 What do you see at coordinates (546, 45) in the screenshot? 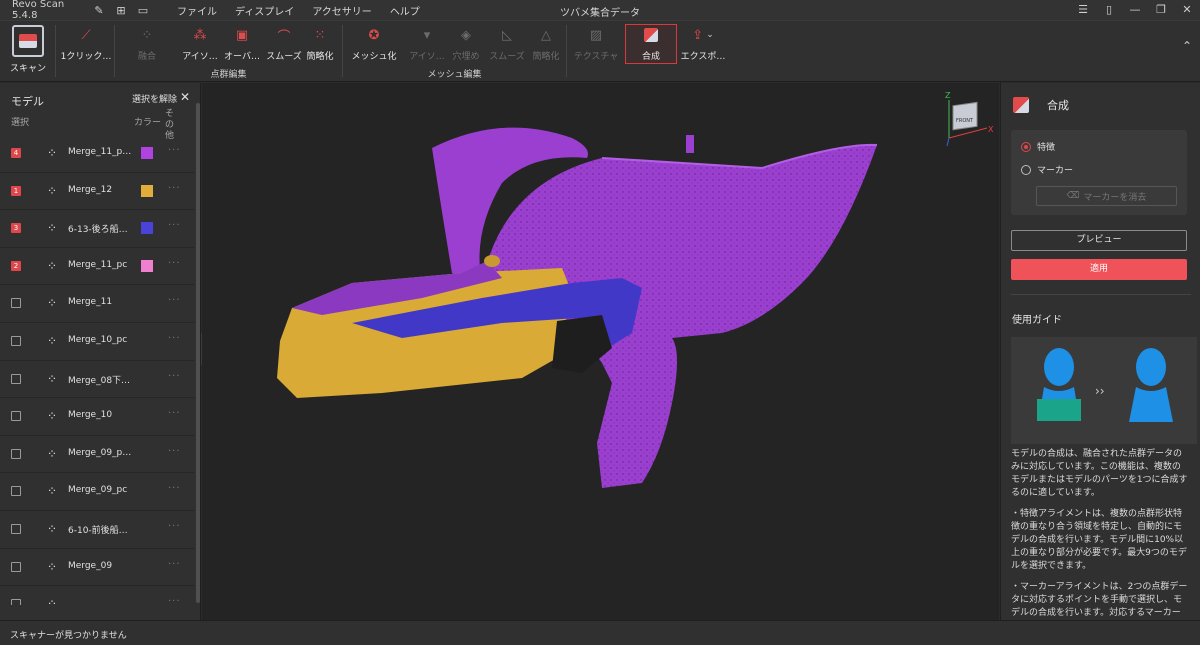
I see `mesh-simplify-button: △ 簡略化` at bounding box center [546, 45].